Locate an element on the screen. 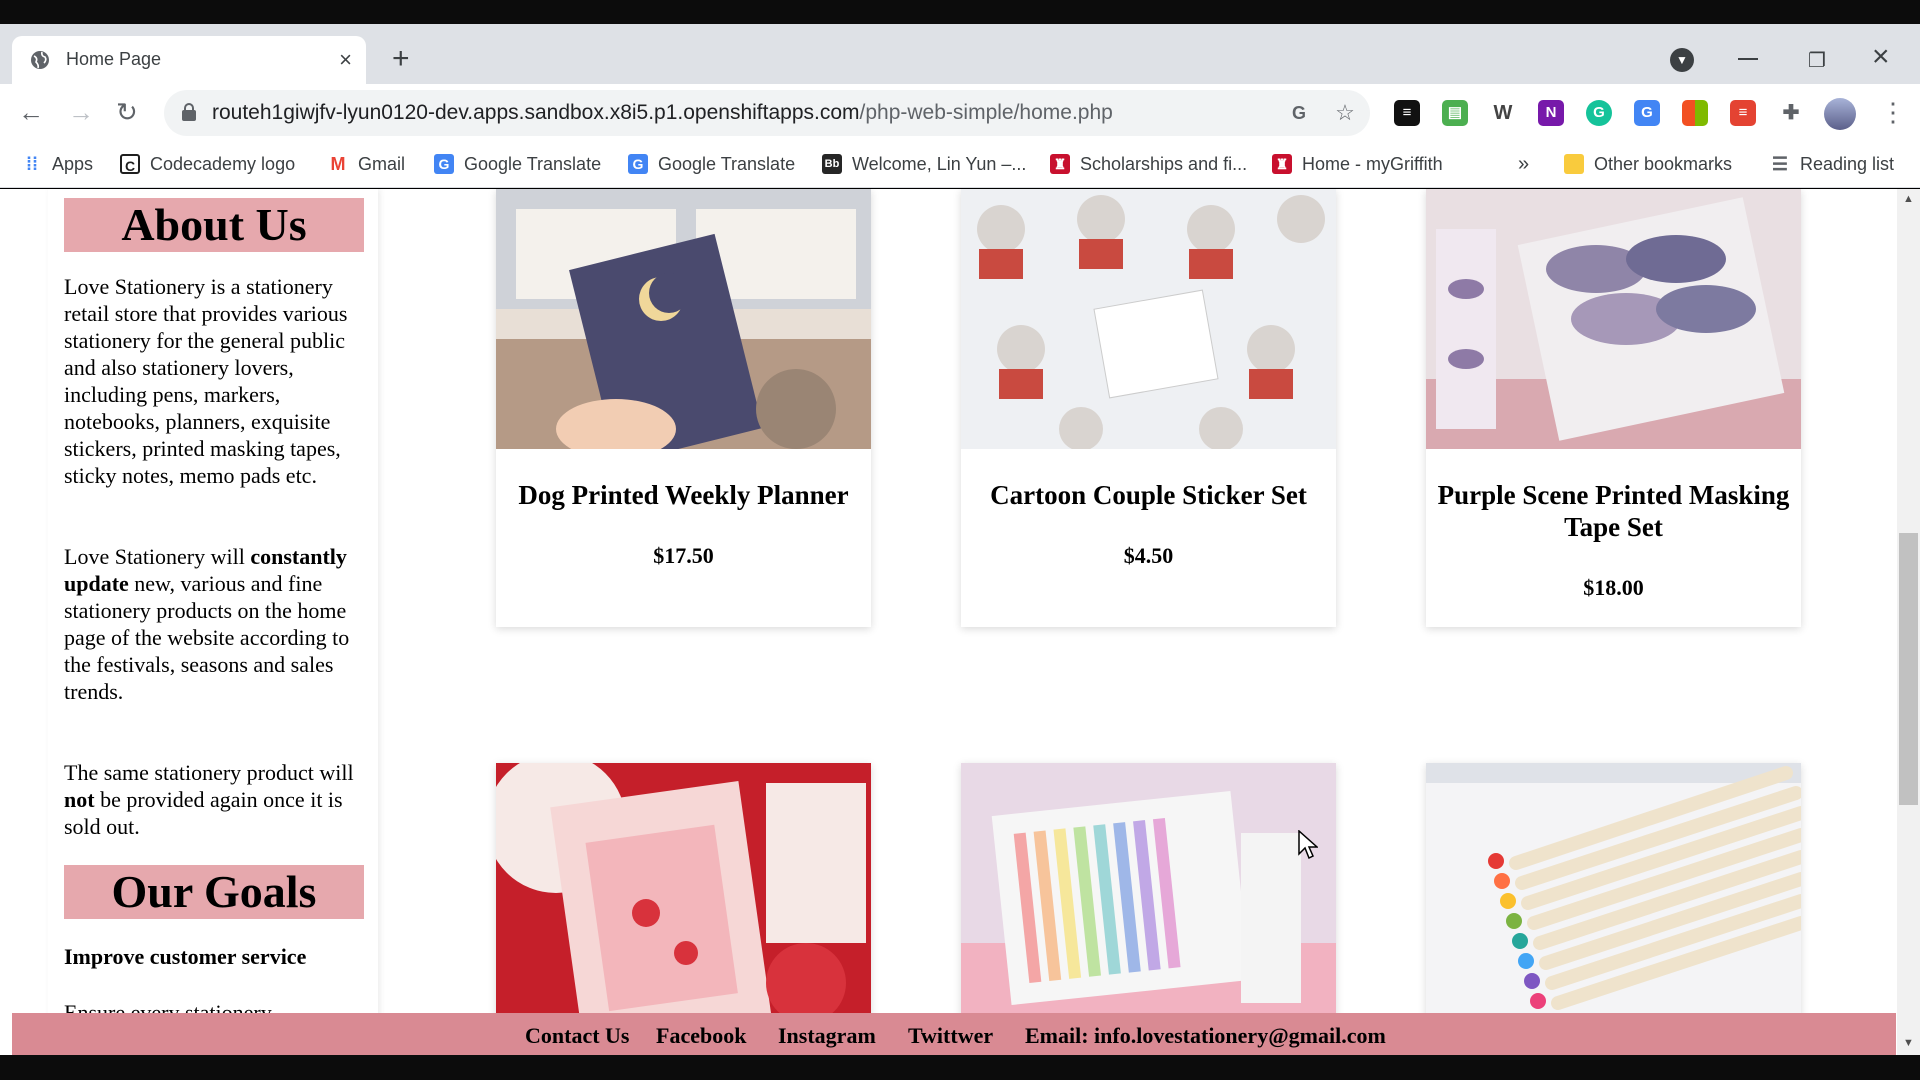 The image size is (1920, 1080). bookmark-codecademy: C Codecademy logo is located at coordinates (207, 164).